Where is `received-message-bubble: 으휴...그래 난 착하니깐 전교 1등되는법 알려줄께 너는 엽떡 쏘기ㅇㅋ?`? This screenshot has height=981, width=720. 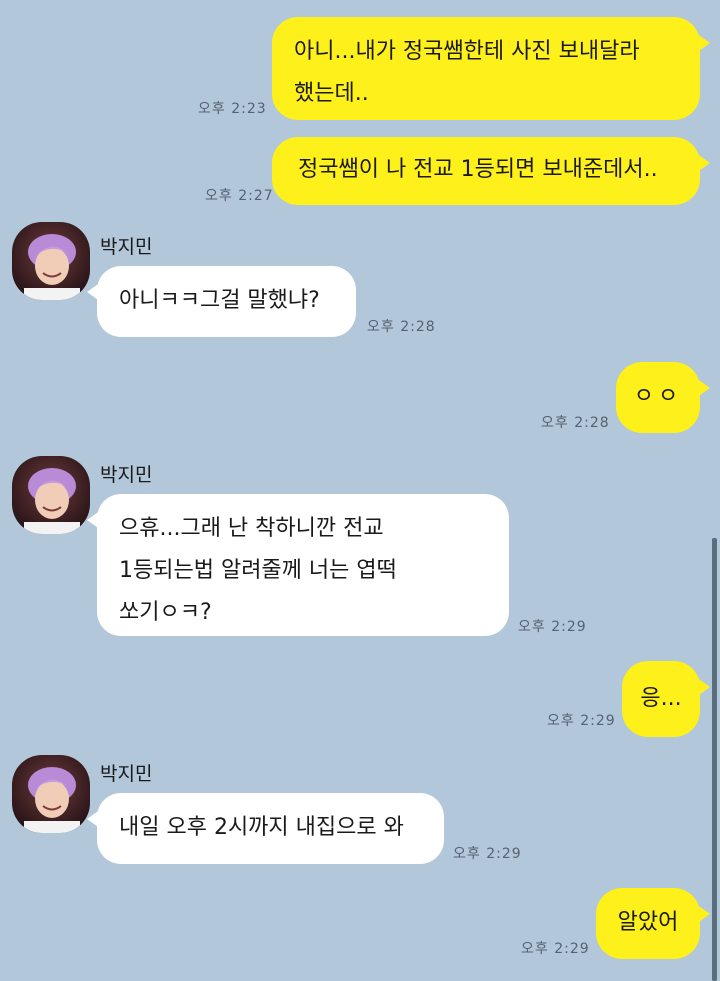
received-message-bubble: 으휴...그래 난 착하니깐 전교 1등되는법 알려줄께 너는 엽떡 쏘기ㅇㅋ? is located at coordinates (298, 565).